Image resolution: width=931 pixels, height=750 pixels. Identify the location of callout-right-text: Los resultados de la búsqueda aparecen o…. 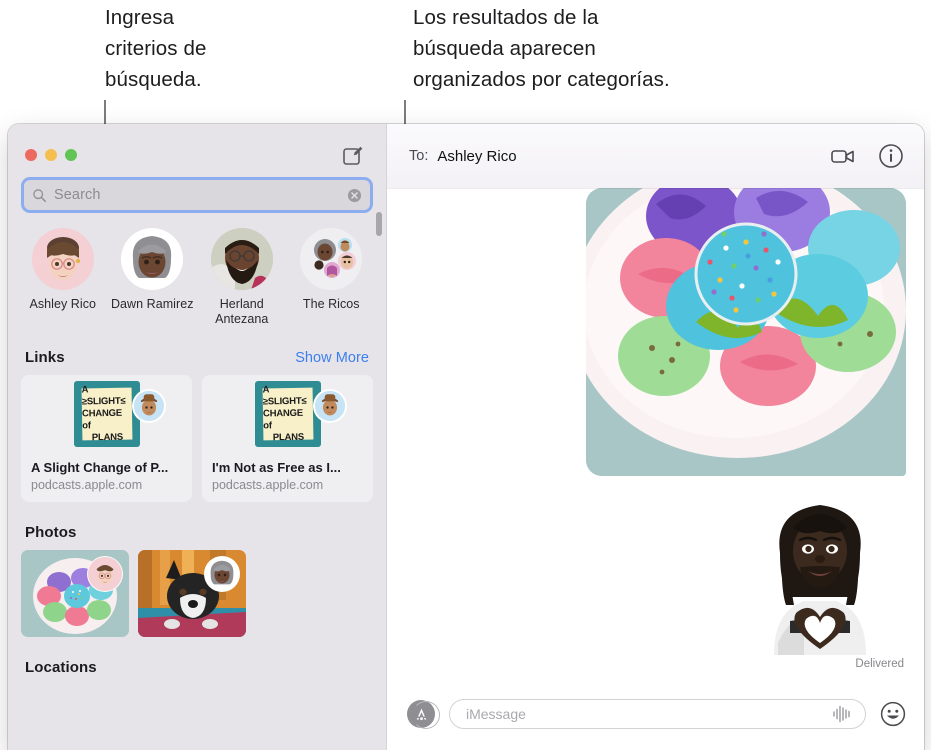
(541, 48).